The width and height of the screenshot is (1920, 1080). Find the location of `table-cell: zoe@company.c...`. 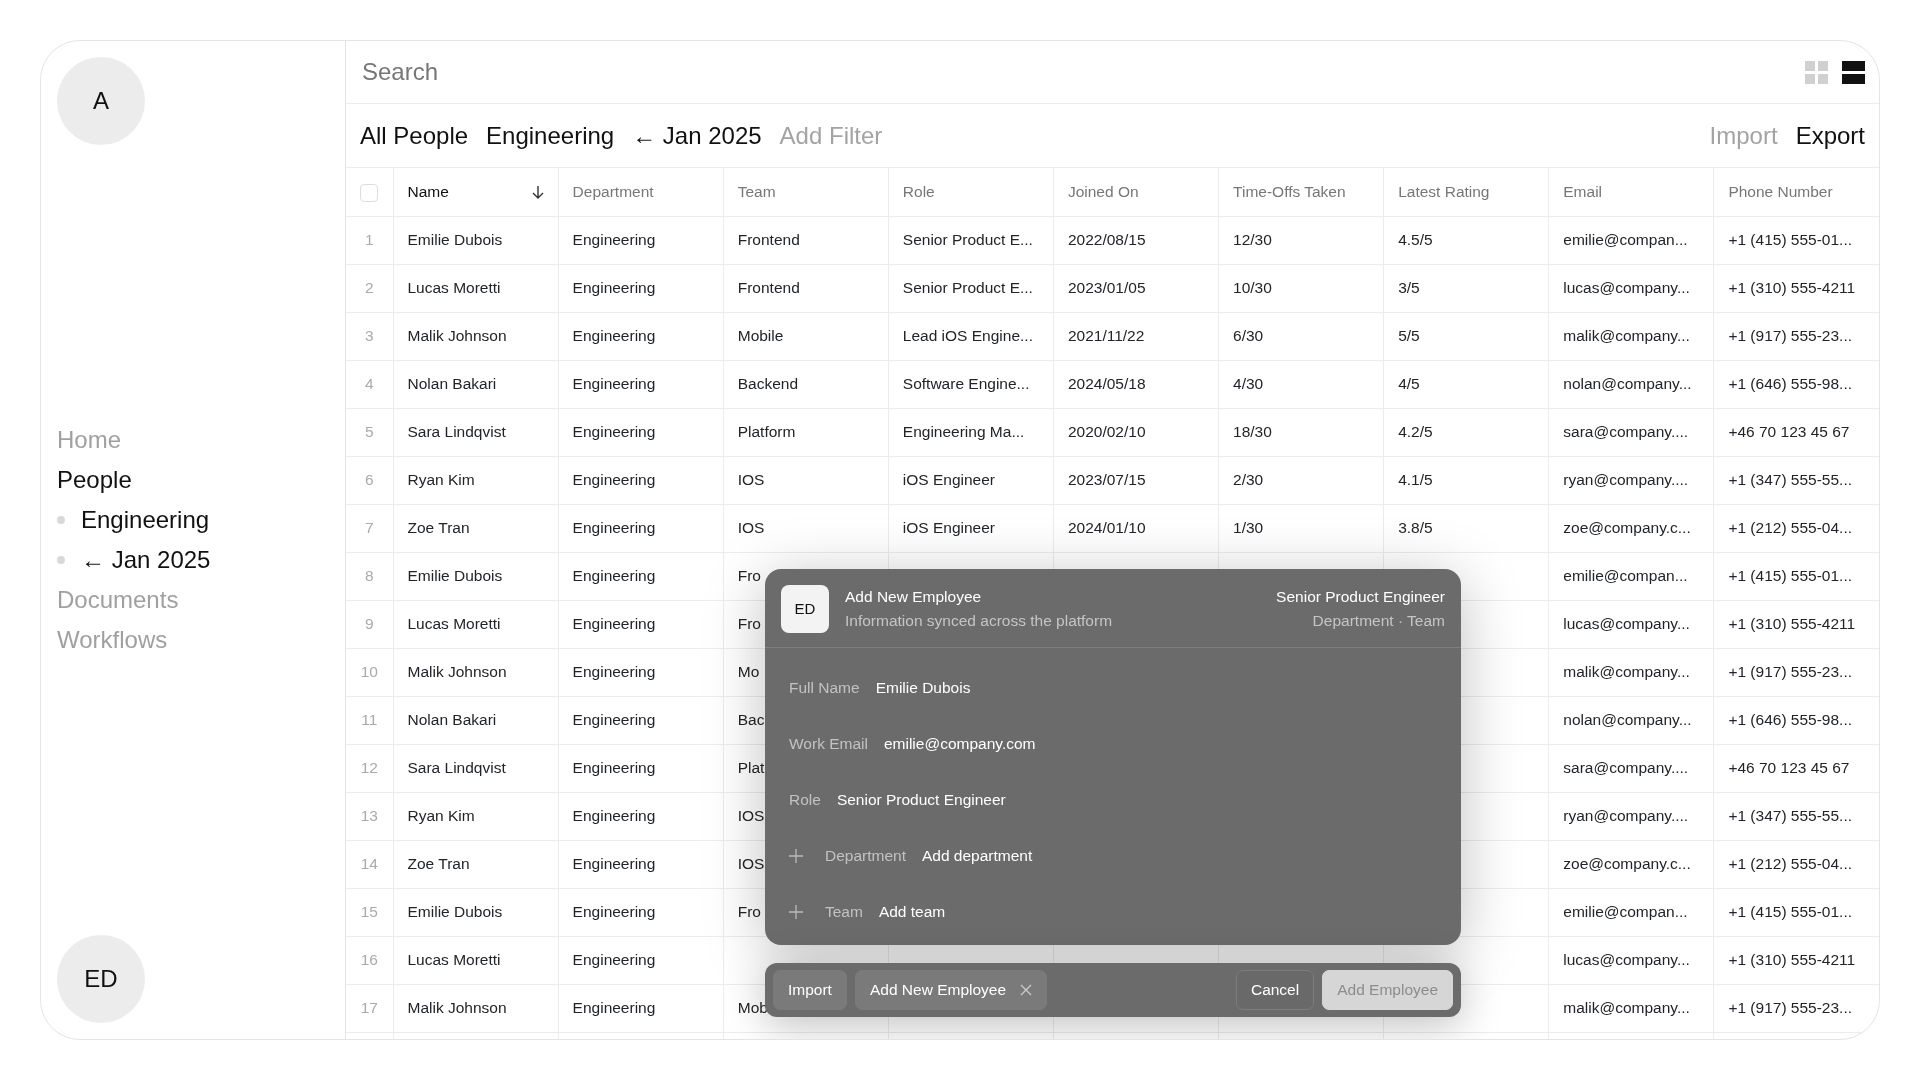

table-cell: zoe@company.c... is located at coordinates (1631, 528).